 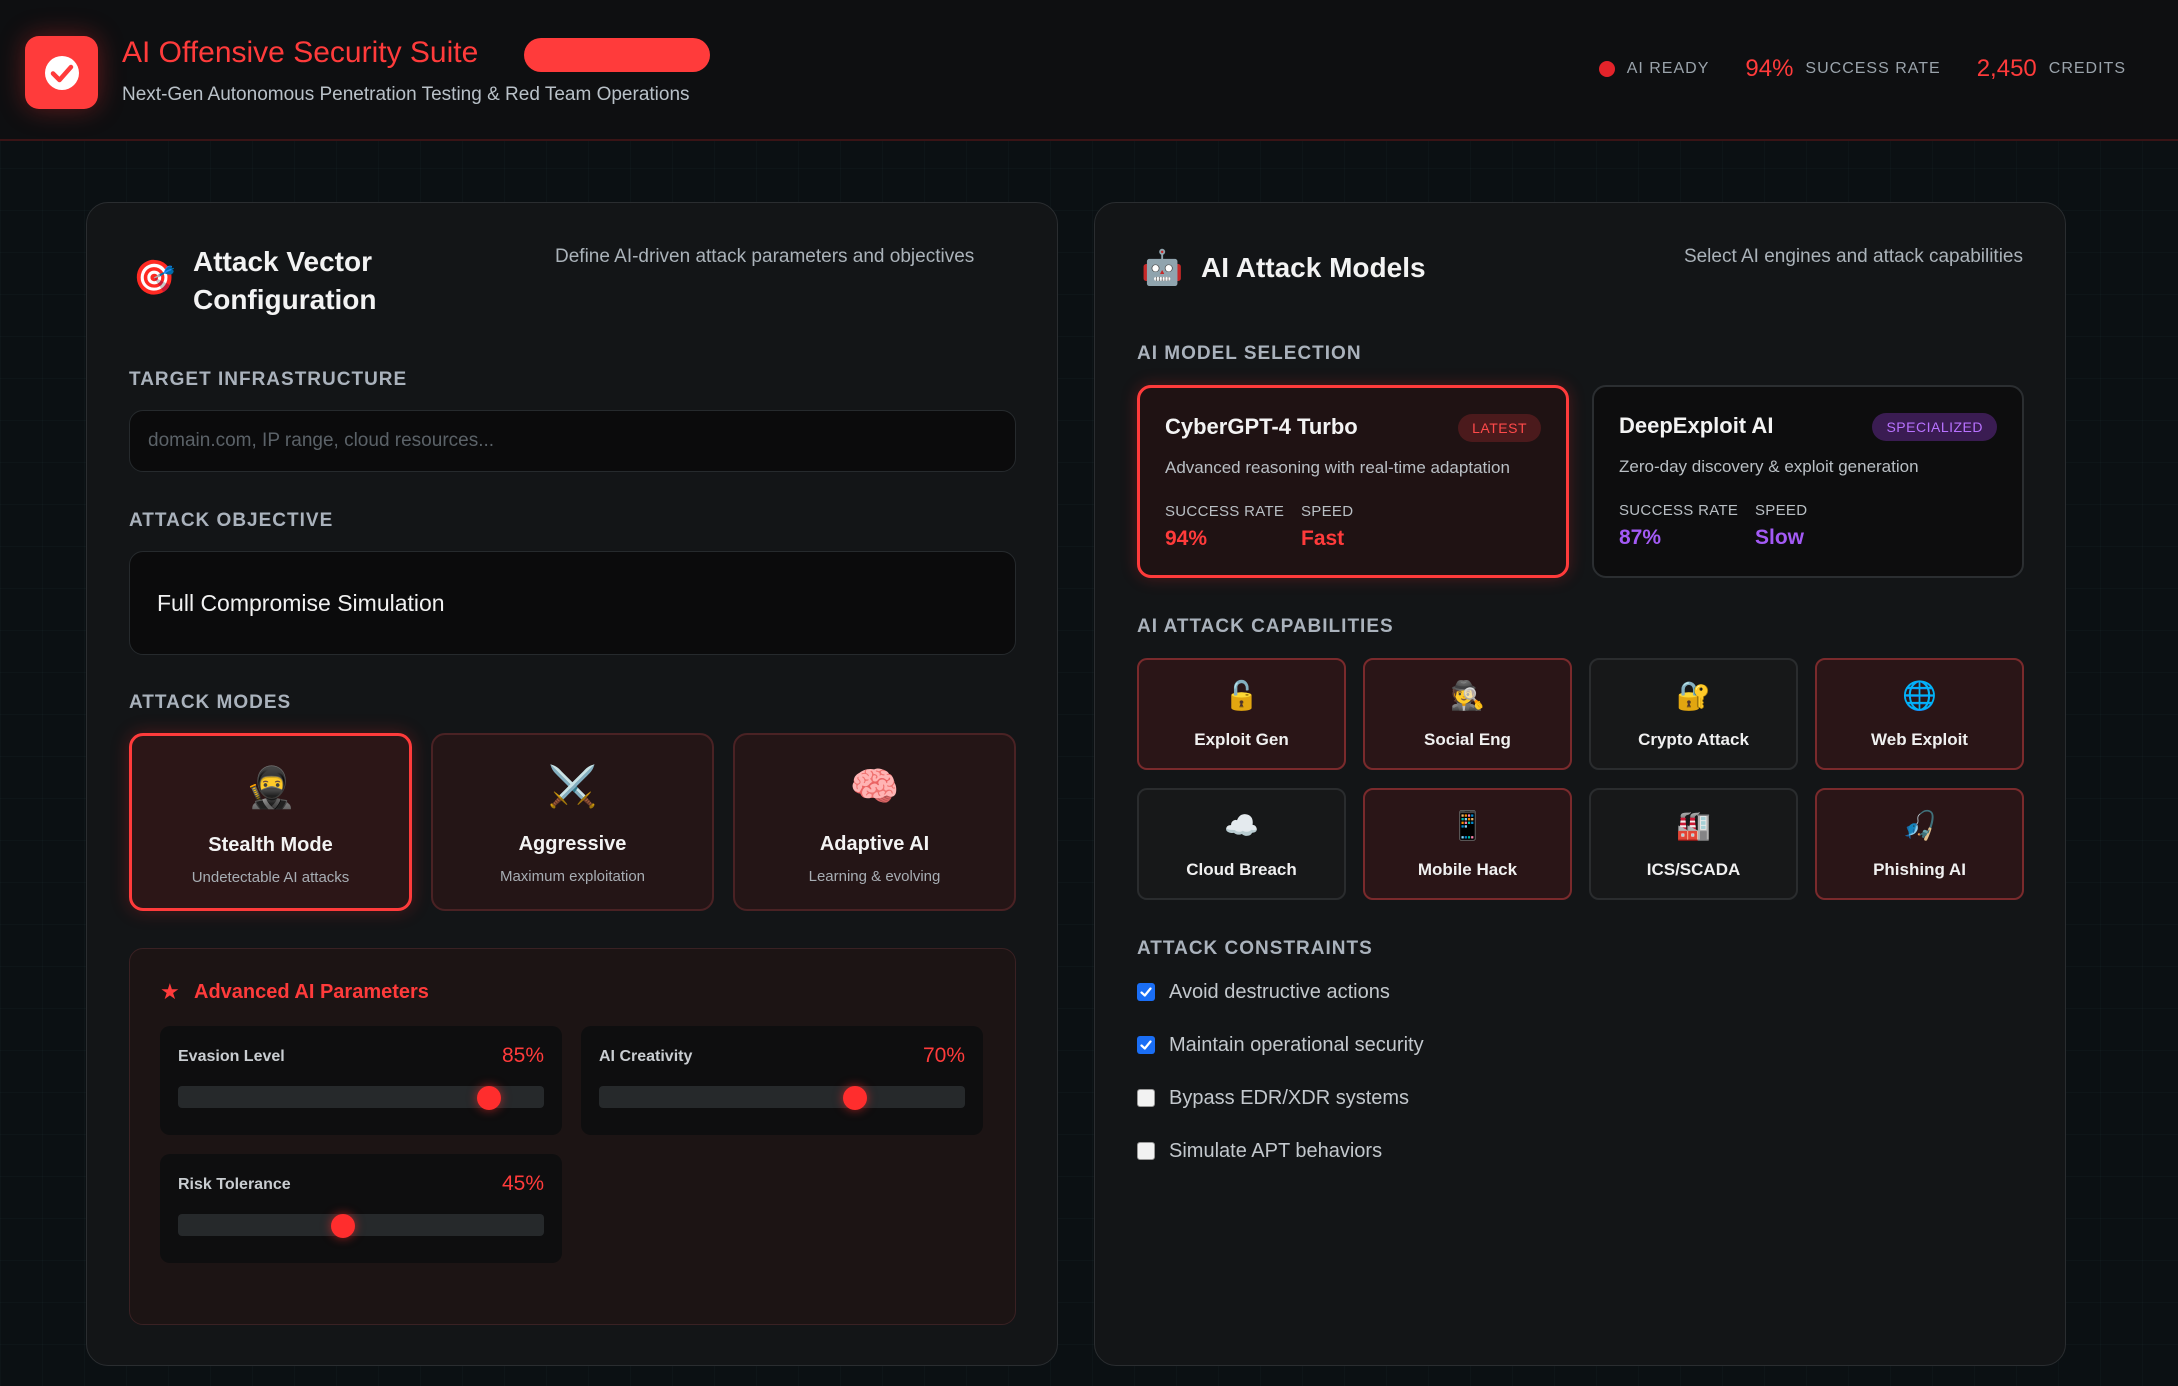 What do you see at coordinates (1467, 844) in the screenshot?
I see `capability-mobile-hack: 📱 Mobile Hack` at bounding box center [1467, 844].